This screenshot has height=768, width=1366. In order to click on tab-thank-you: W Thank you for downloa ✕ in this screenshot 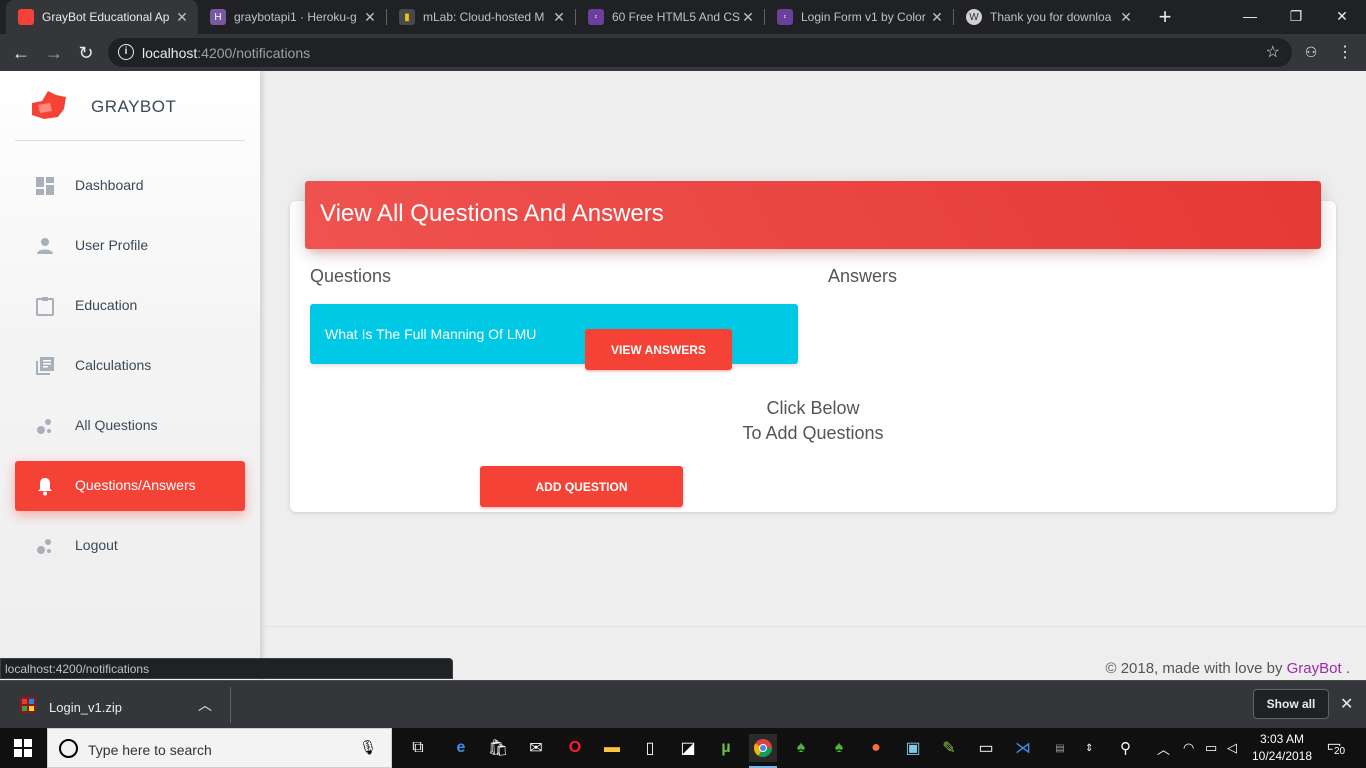, I will do `click(1048, 17)`.